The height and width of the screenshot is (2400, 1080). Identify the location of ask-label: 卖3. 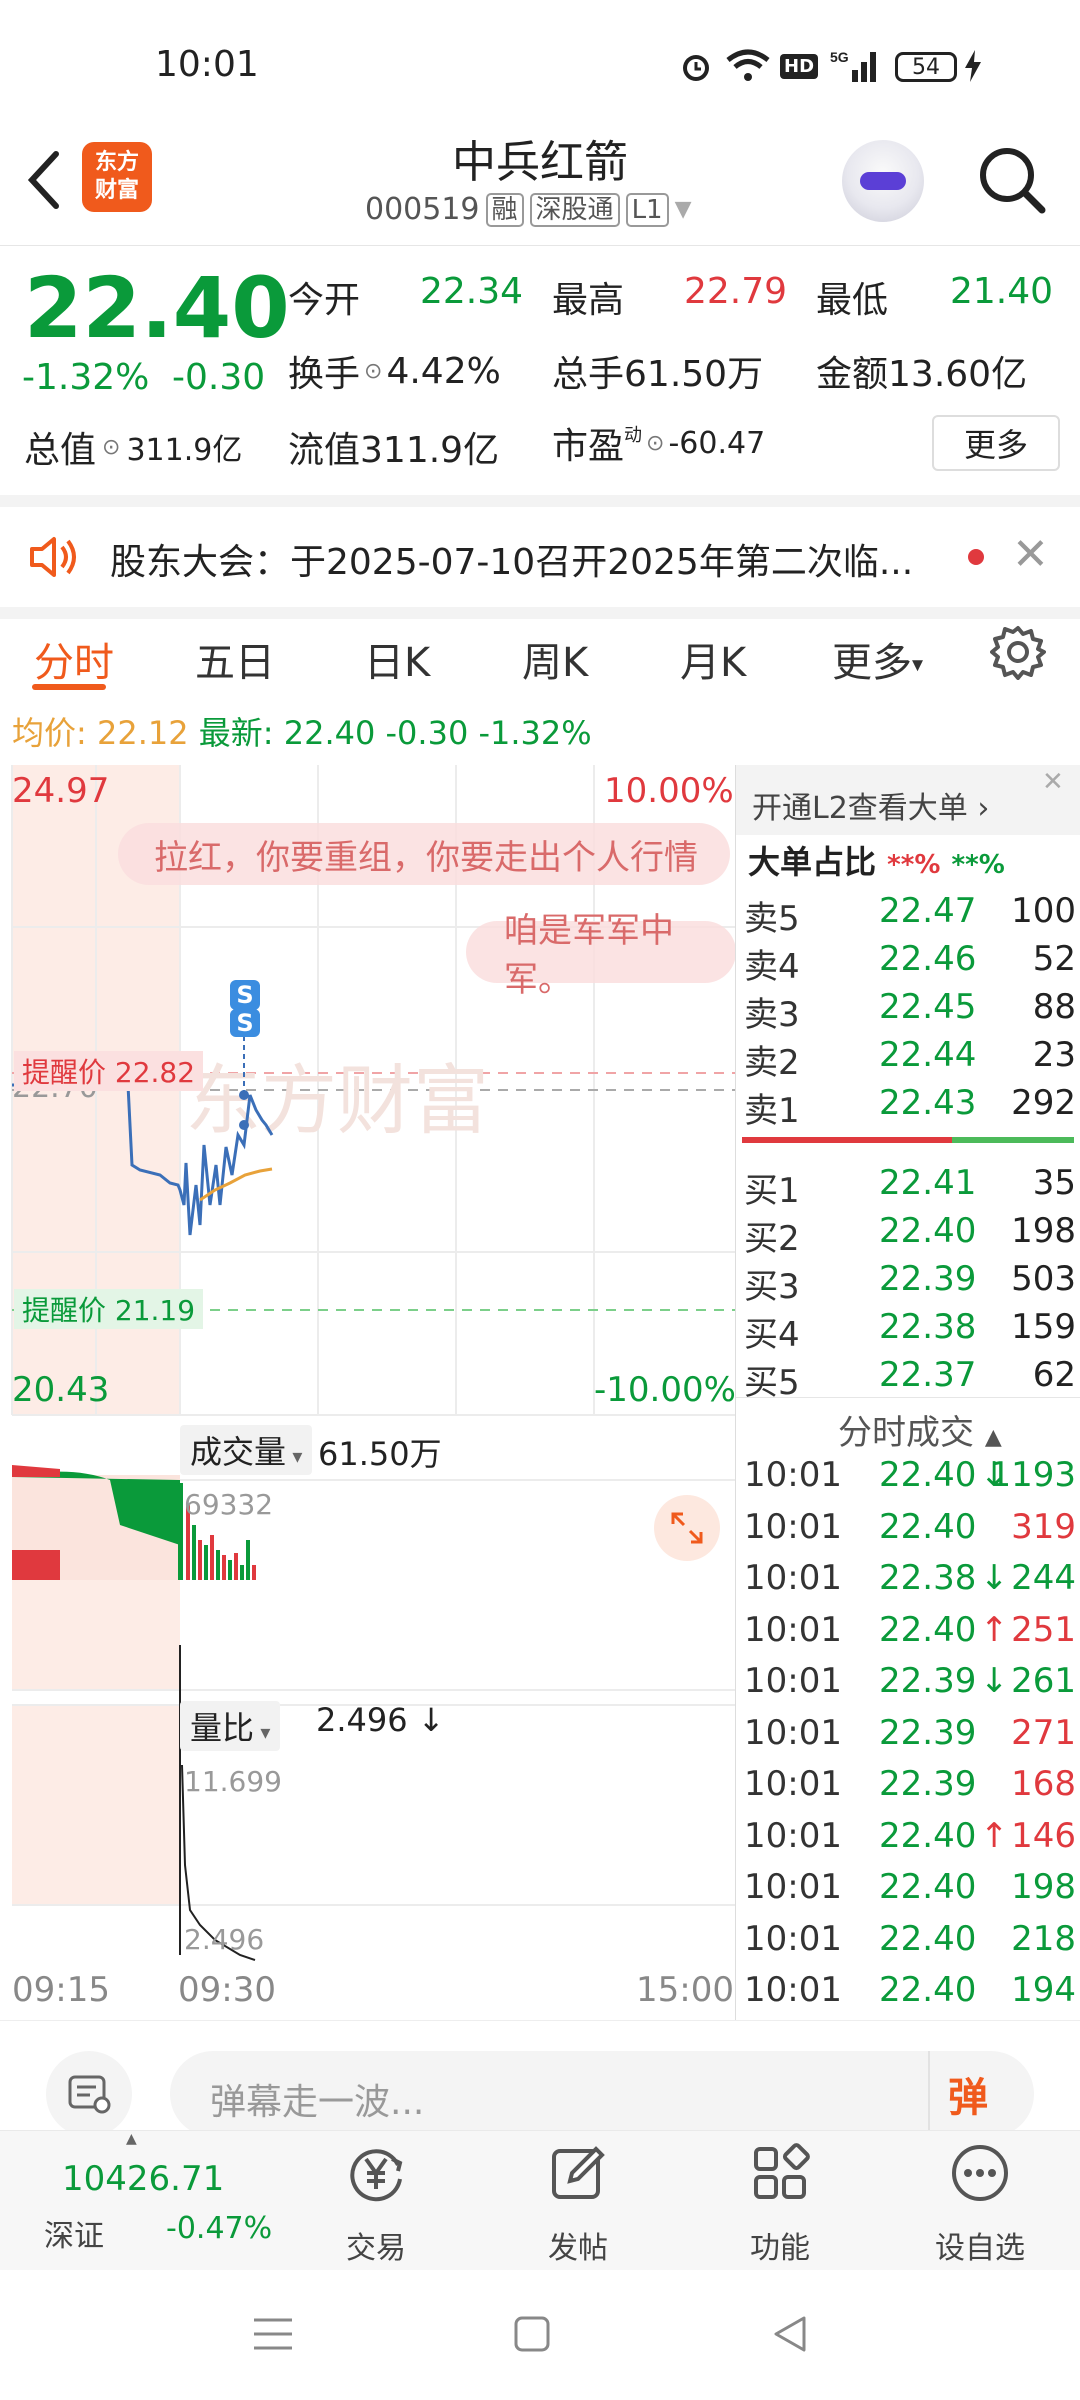
(772, 1015).